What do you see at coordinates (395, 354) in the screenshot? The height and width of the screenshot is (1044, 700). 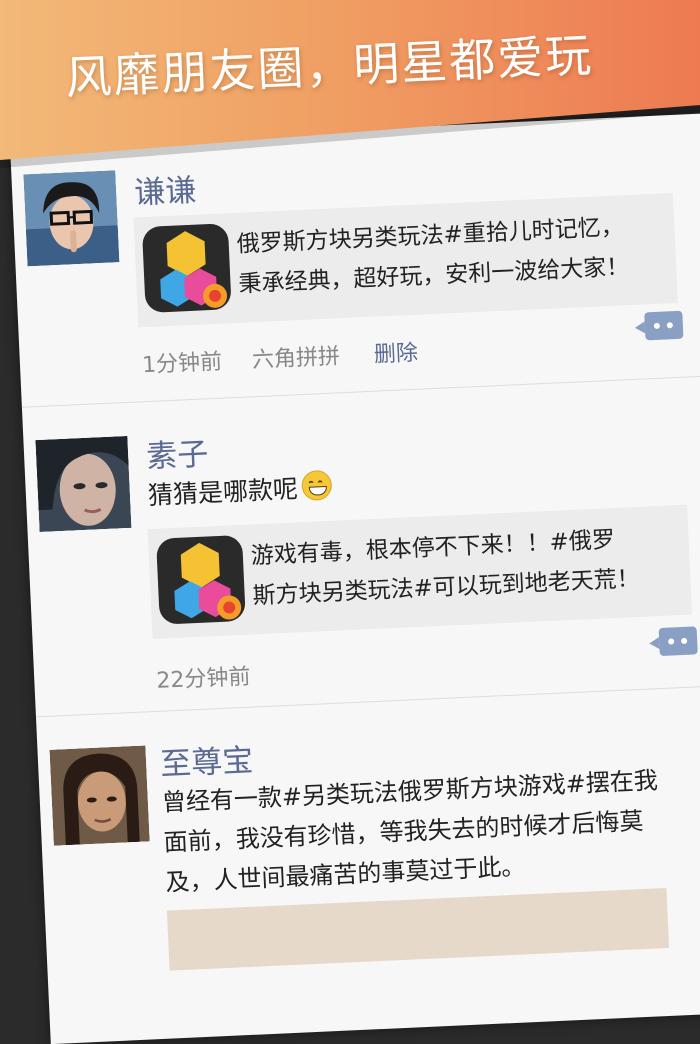 I see `delete-link: 删除` at bounding box center [395, 354].